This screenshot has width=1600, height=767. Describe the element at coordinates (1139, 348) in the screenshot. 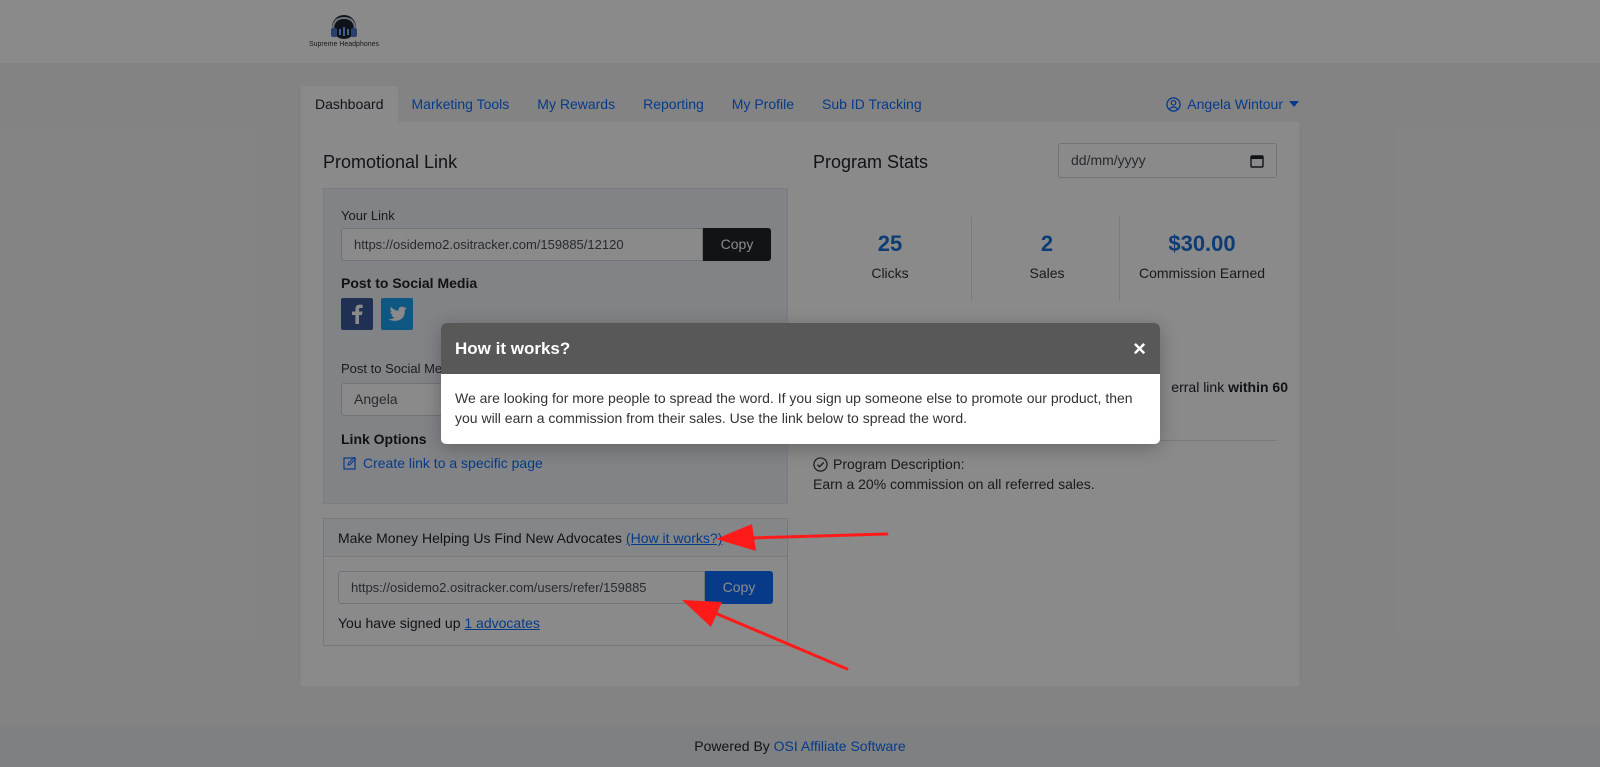

I see `close-icon: ×` at that location.